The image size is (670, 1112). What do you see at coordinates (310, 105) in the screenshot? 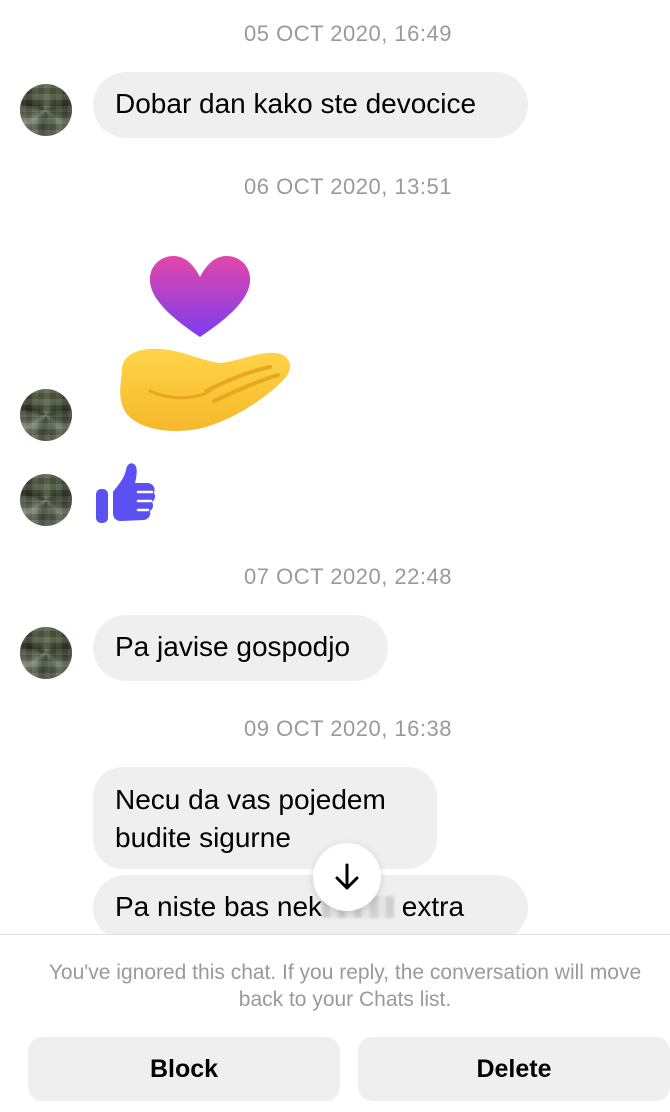
I see `message-bubble: Dobar dan kako ste devocice` at bounding box center [310, 105].